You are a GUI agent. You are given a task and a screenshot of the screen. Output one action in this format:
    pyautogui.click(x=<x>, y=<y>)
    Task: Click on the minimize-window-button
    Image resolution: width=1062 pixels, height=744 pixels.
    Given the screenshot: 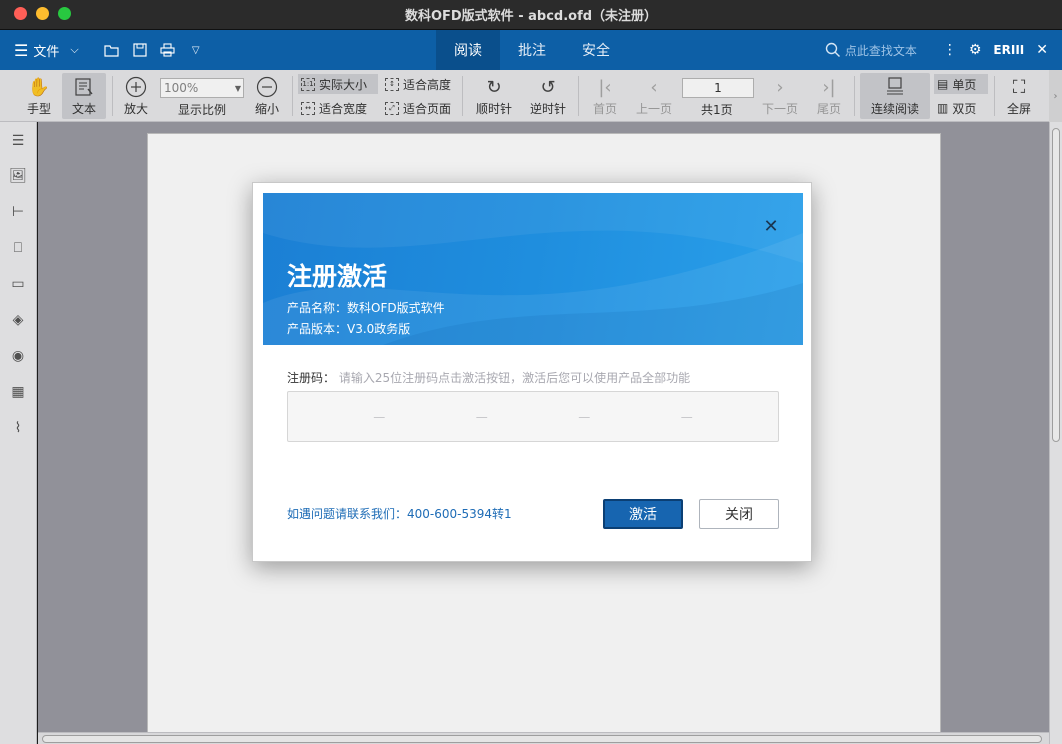 What is the action you would take?
    pyautogui.click(x=42, y=13)
    